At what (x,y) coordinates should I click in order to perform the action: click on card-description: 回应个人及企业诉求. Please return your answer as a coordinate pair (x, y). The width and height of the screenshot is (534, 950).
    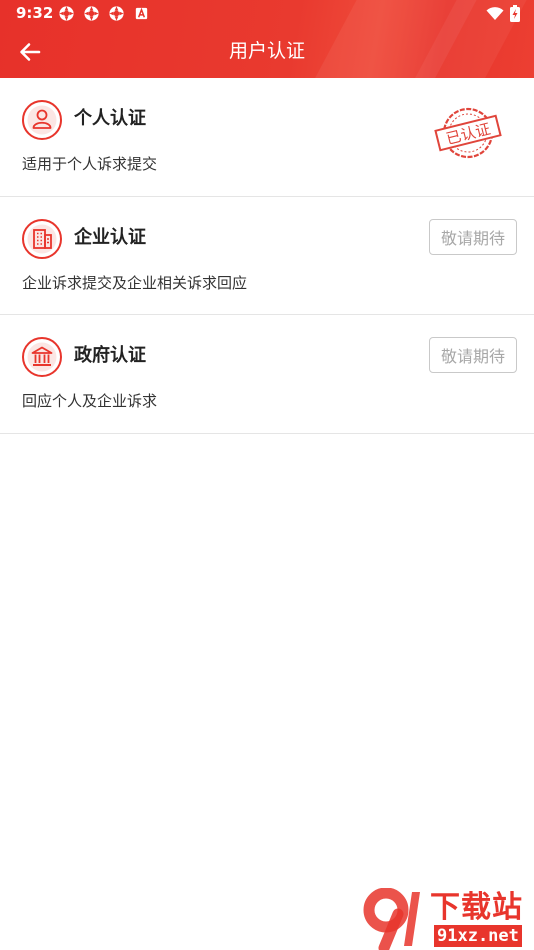
    Looking at the image, I should click on (90, 401).